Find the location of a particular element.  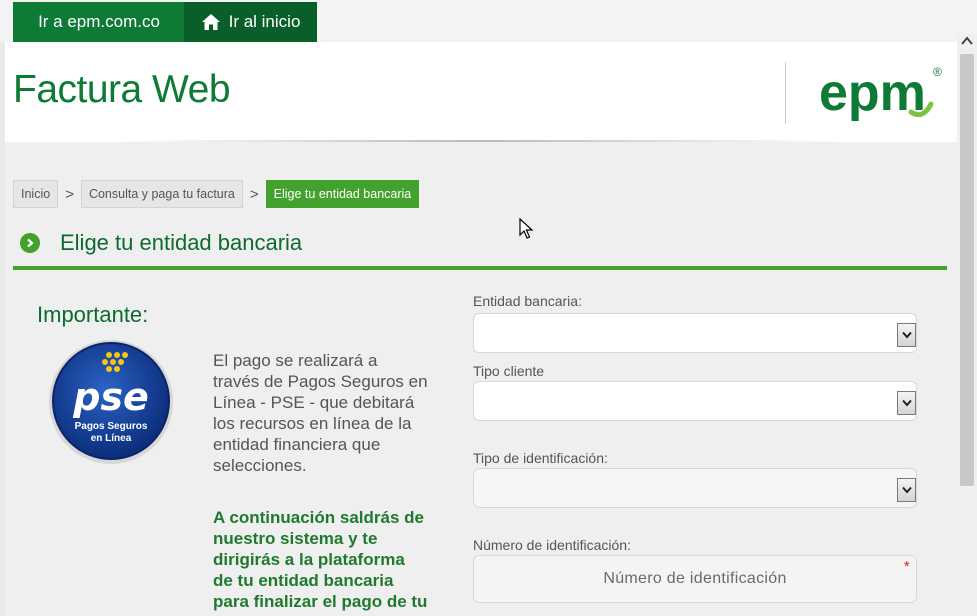

epm-site-link: Ir a epm.com.co is located at coordinates (99, 22).